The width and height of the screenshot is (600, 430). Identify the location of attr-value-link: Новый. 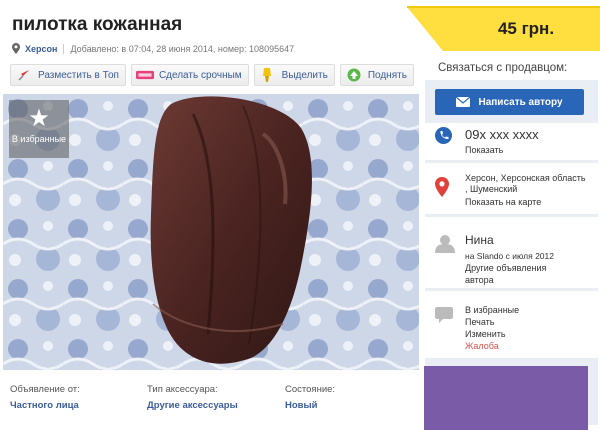
(345, 405).